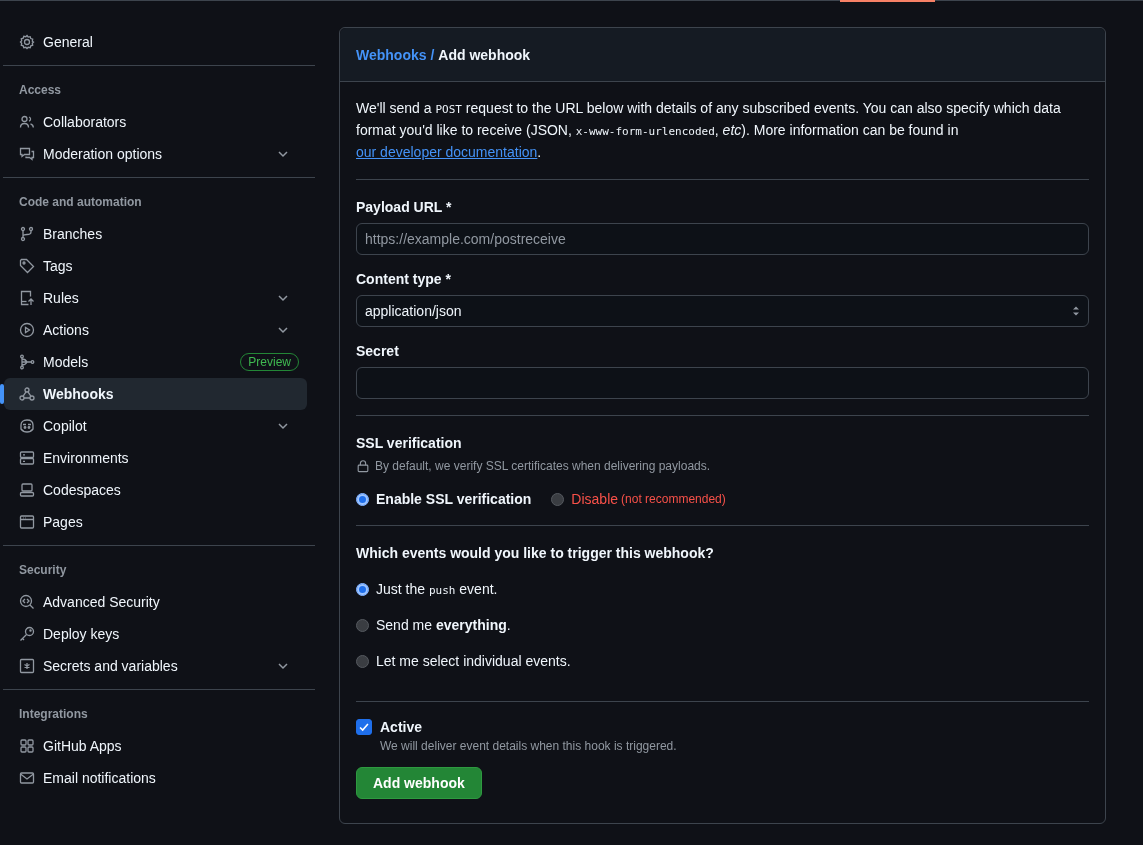 Image resolution: width=1143 pixels, height=845 pixels. Describe the element at coordinates (27, 602) in the screenshot. I see `code-search-icon` at that location.